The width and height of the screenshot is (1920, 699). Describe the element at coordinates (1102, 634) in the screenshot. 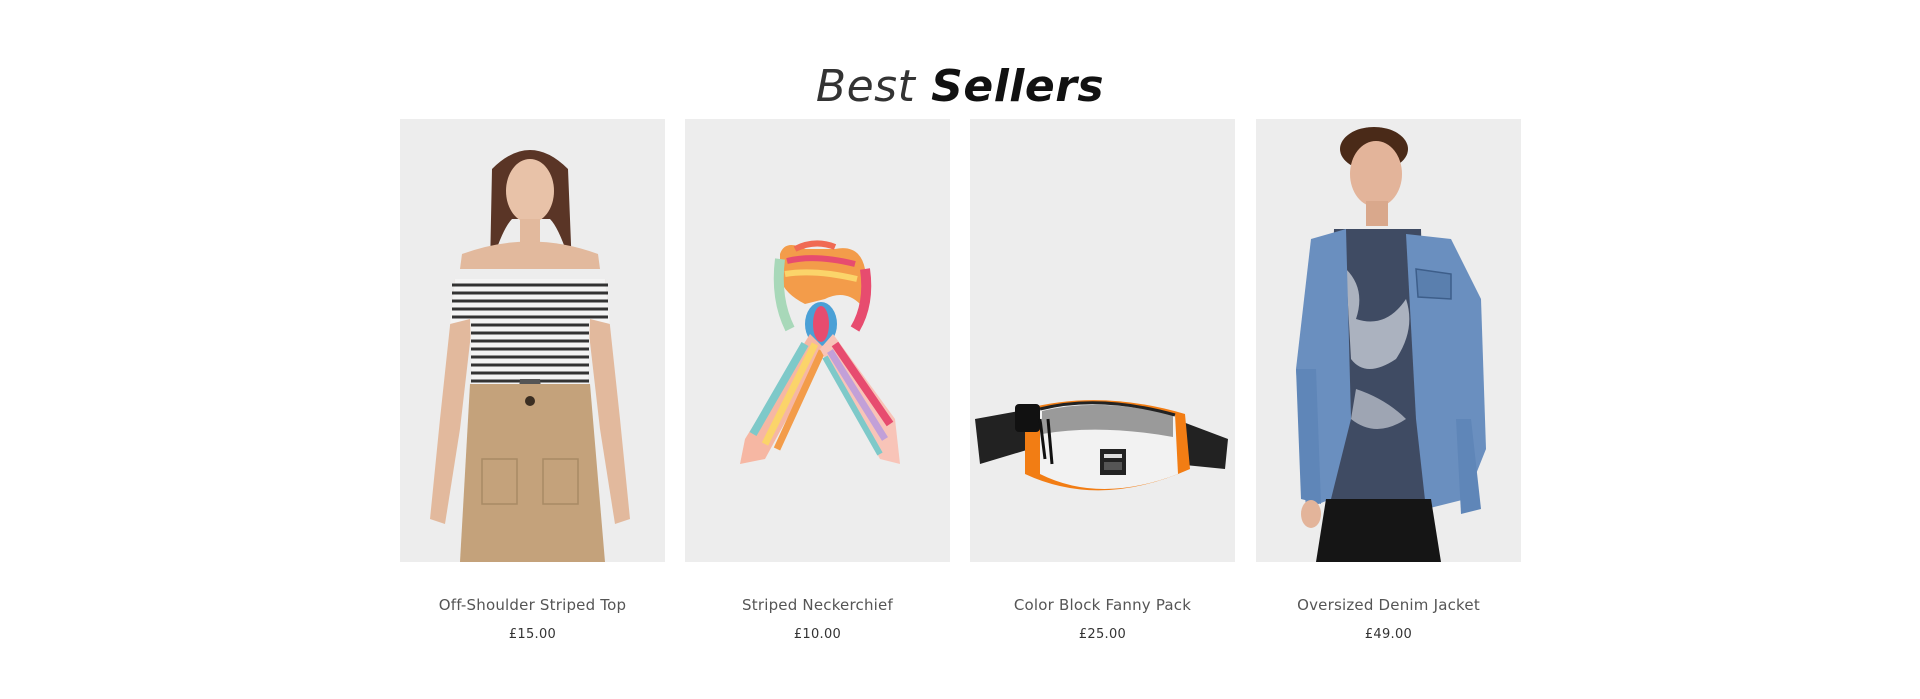

I see `product-price: £25.00` at that location.